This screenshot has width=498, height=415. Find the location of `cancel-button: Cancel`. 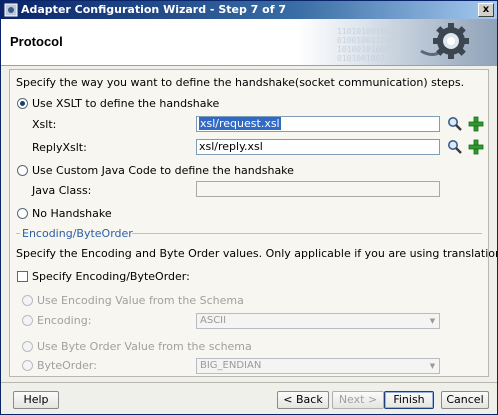

cancel-button: Cancel is located at coordinates (465, 400).